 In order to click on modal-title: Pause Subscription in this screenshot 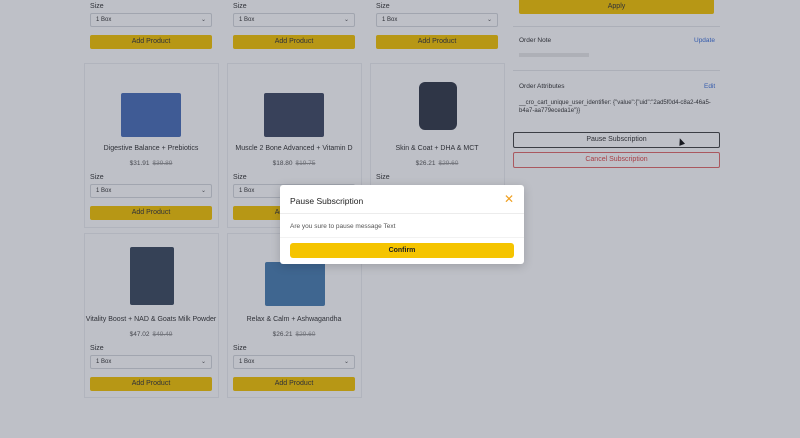, I will do `click(327, 201)`.